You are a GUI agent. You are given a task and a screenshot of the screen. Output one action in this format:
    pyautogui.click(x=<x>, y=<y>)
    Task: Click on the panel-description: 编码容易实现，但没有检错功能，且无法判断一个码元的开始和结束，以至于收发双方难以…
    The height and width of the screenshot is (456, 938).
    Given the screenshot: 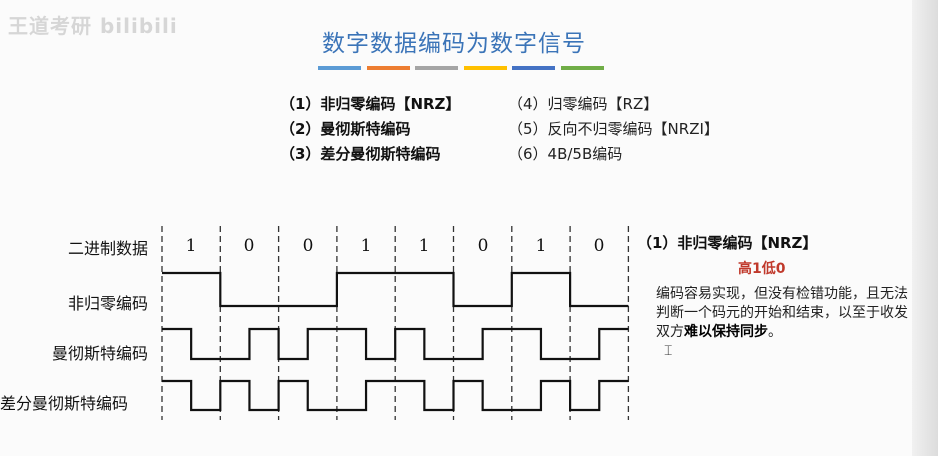 What is the action you would take?
    pyautogui.click(x=782, y=313)
    